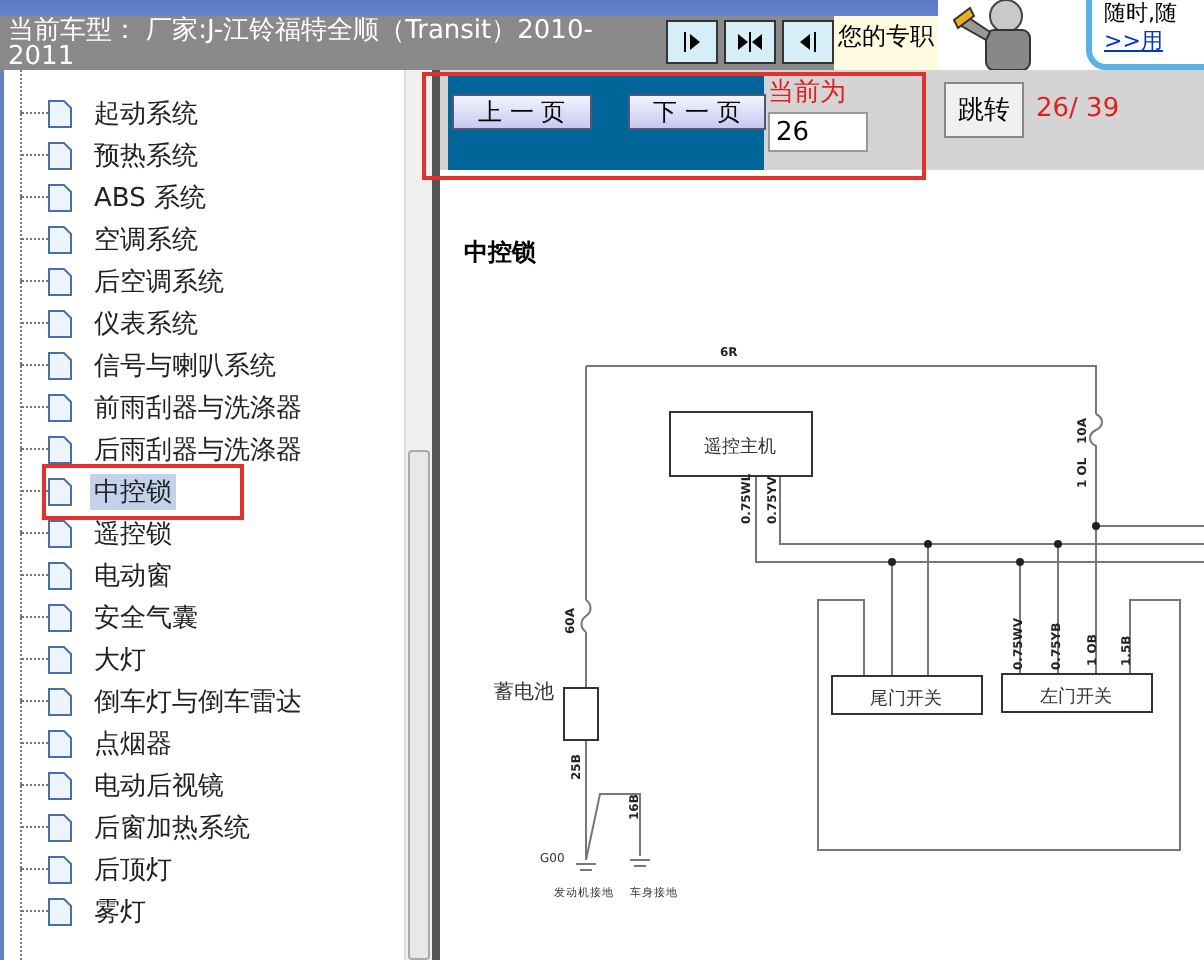 The width and height of the screenshot is (1204, 960). I want to click on promo-text: 您的专职, so click(886, 43).